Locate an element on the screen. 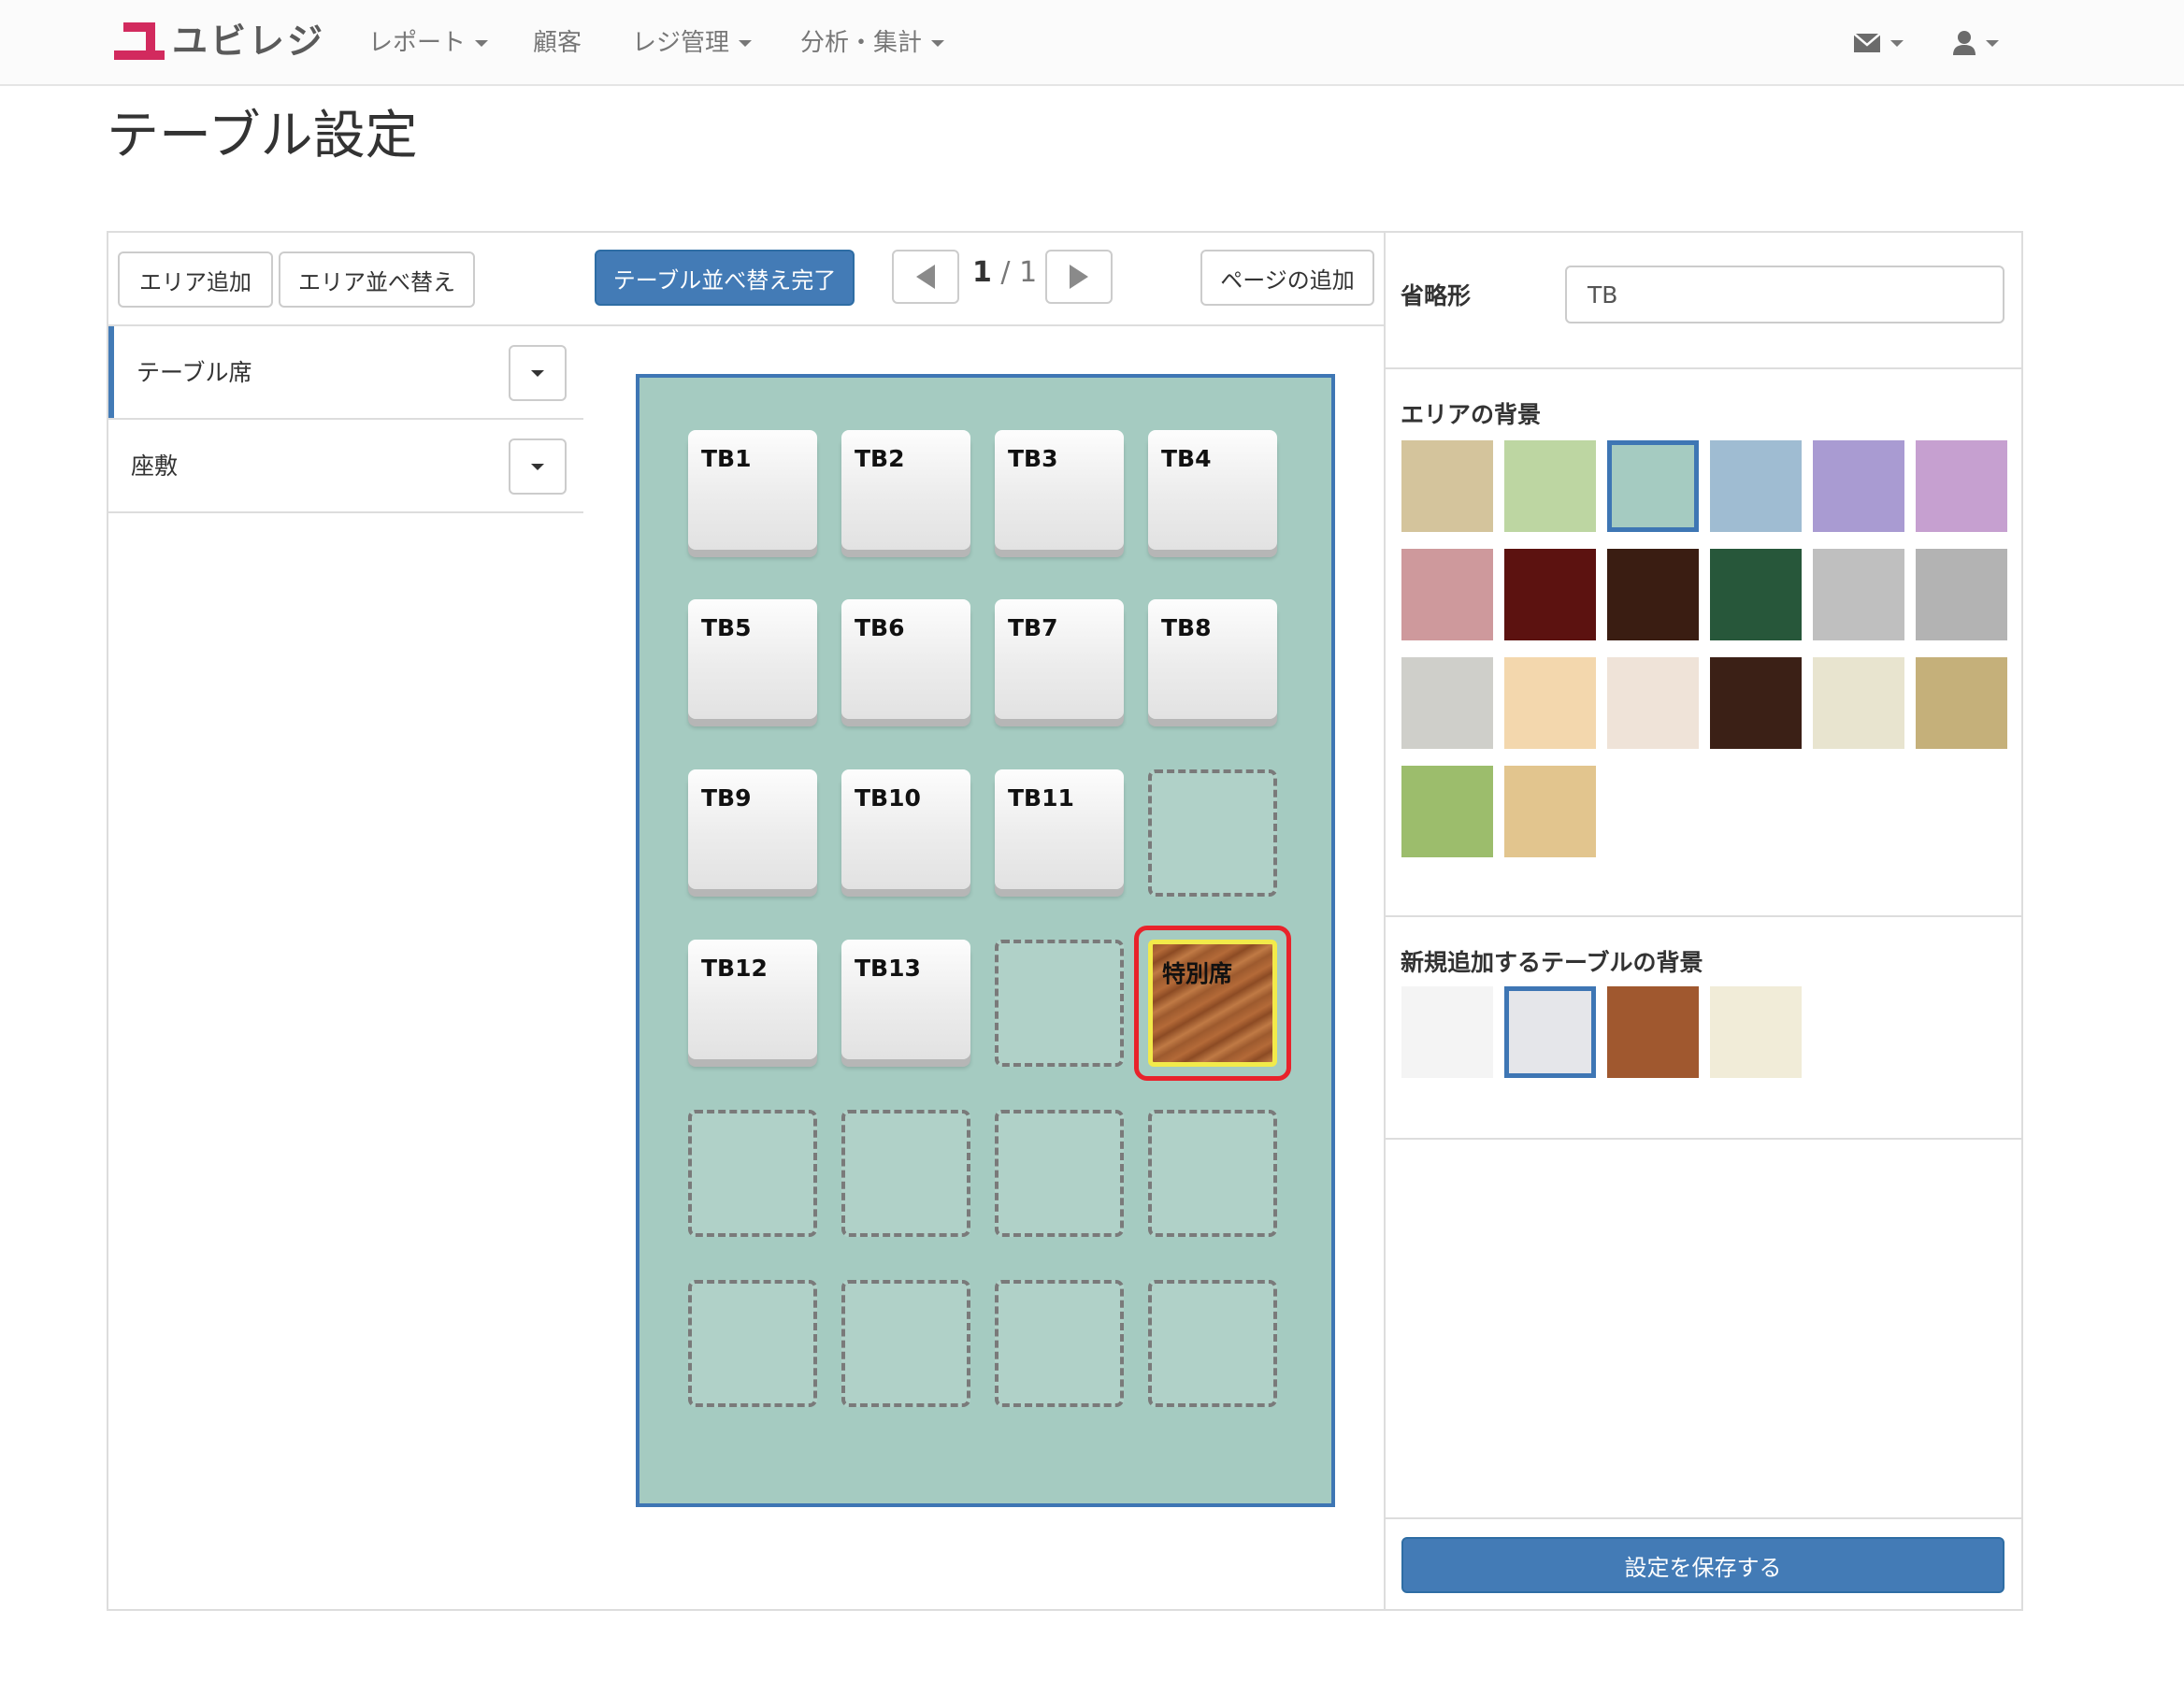 This screenshot has width=2184, height=1681. table-label: TB1 is located at coordinates (726, 458).